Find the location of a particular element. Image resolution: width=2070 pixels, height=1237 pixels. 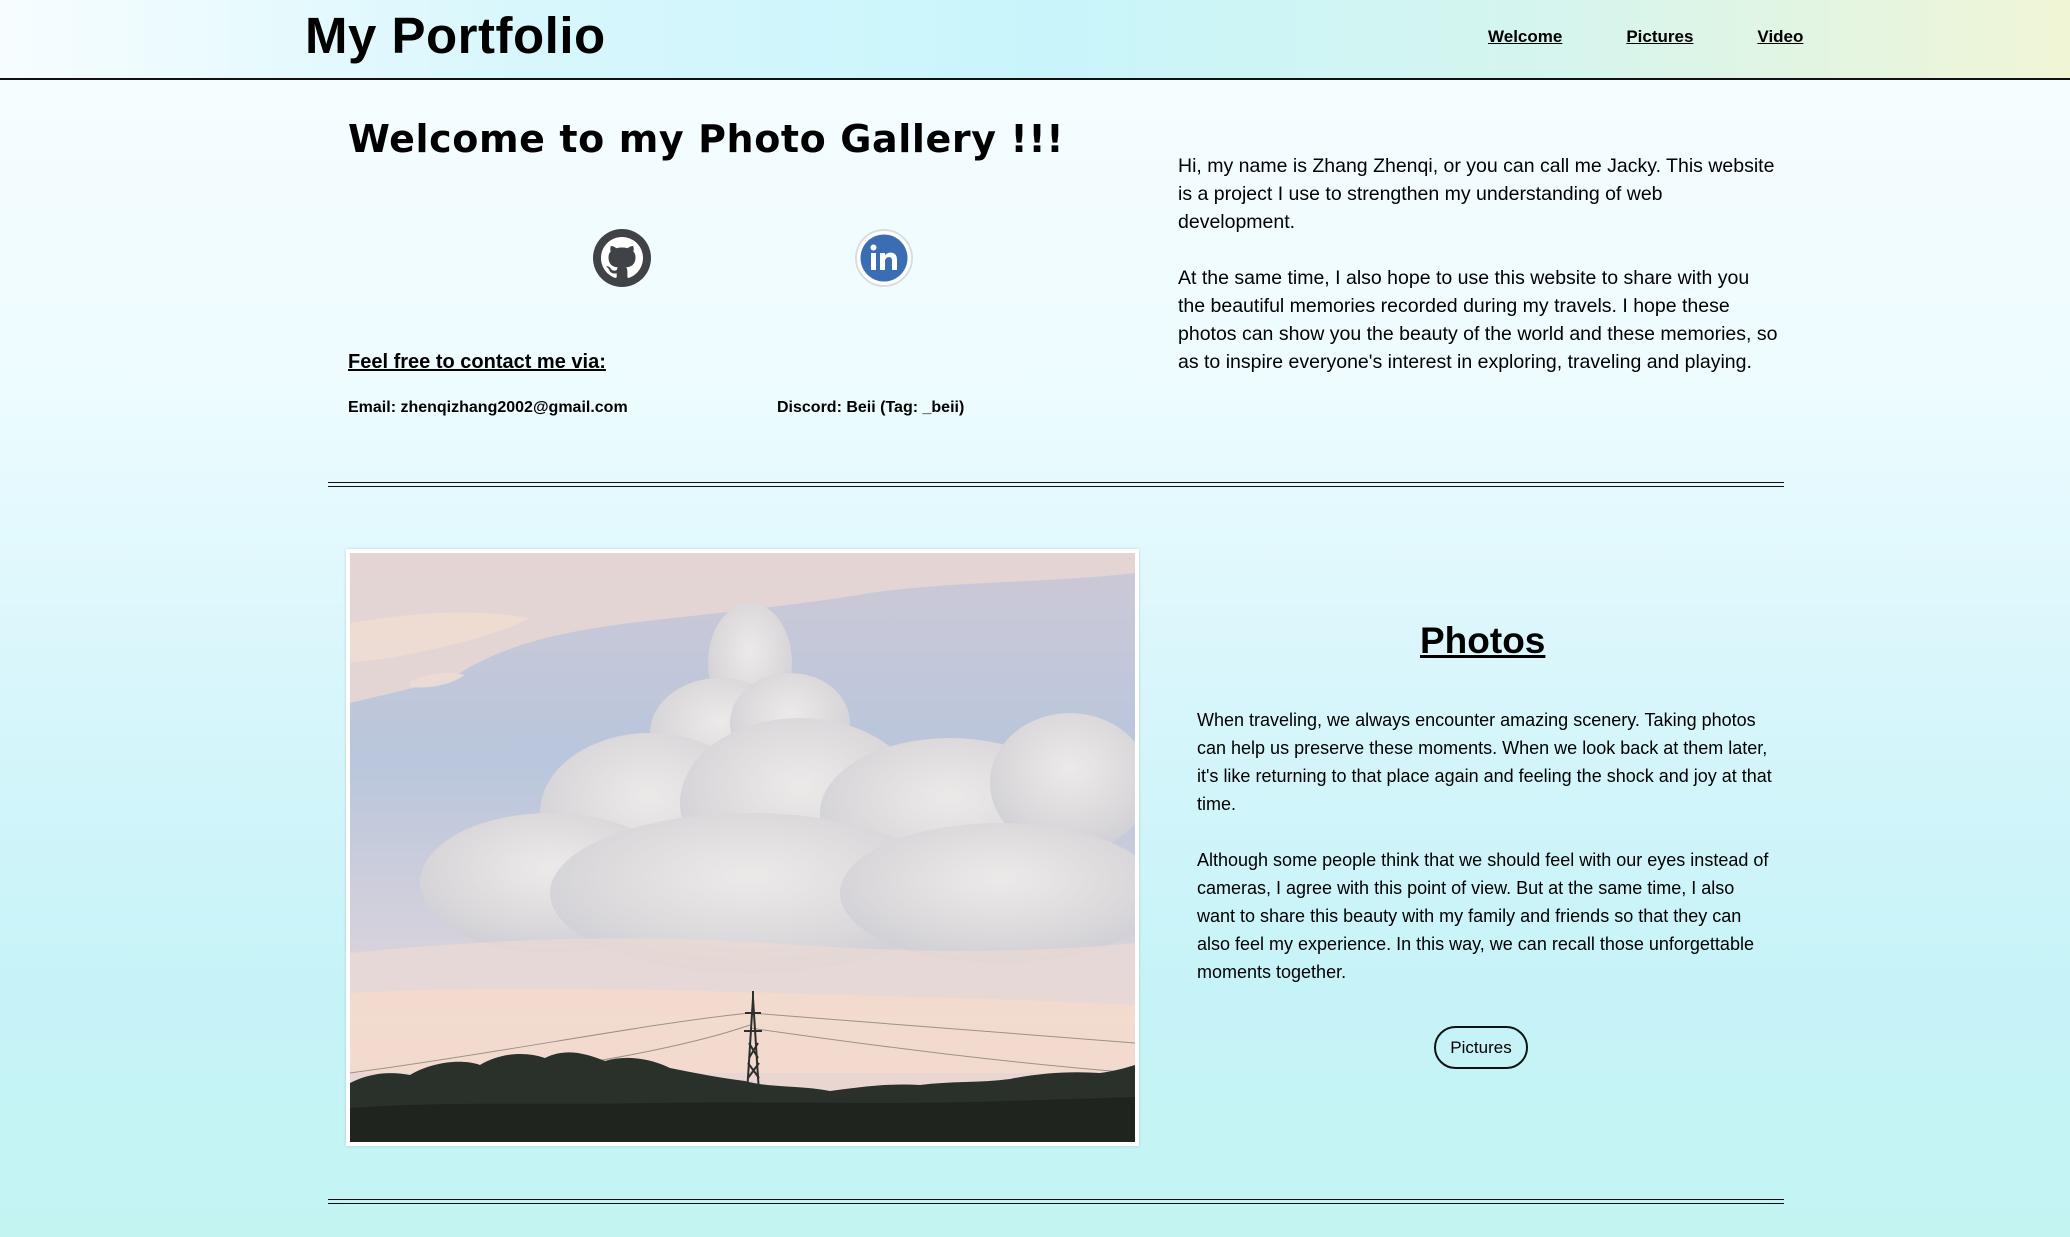

contact-heading: Feel free to contact me via: is located at coordinates (477, 362).